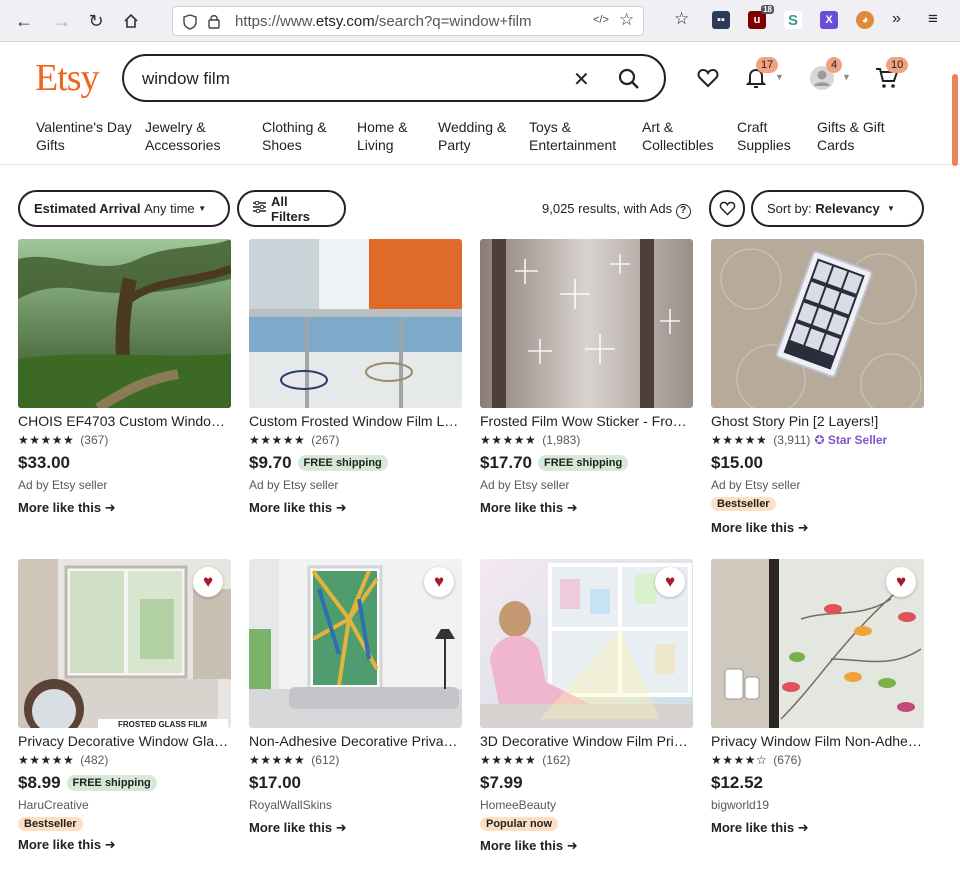  I want to click on monkey-extension-icon: ◕, so click(865, 20).